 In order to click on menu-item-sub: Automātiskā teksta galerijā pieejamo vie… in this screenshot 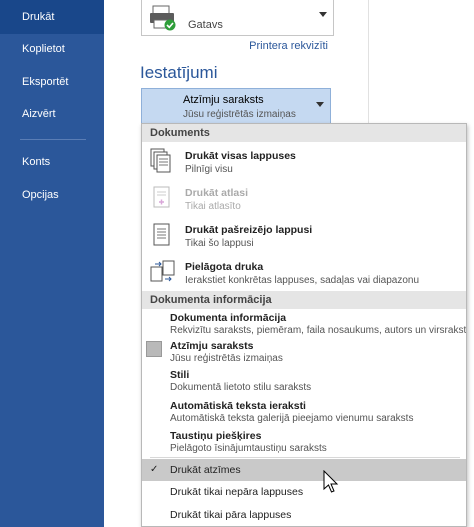, I will do `click(292, 418)`.